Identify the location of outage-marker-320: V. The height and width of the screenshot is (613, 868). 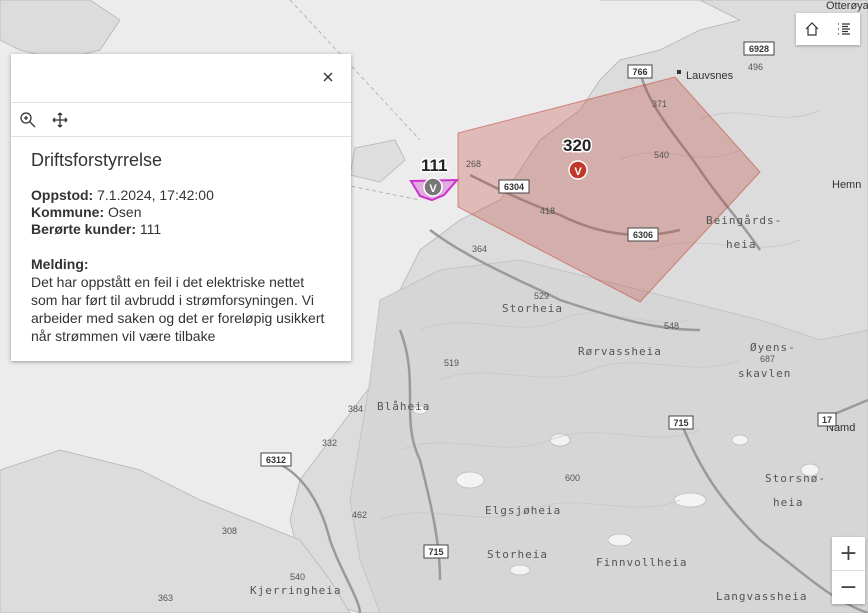
(578, 170).